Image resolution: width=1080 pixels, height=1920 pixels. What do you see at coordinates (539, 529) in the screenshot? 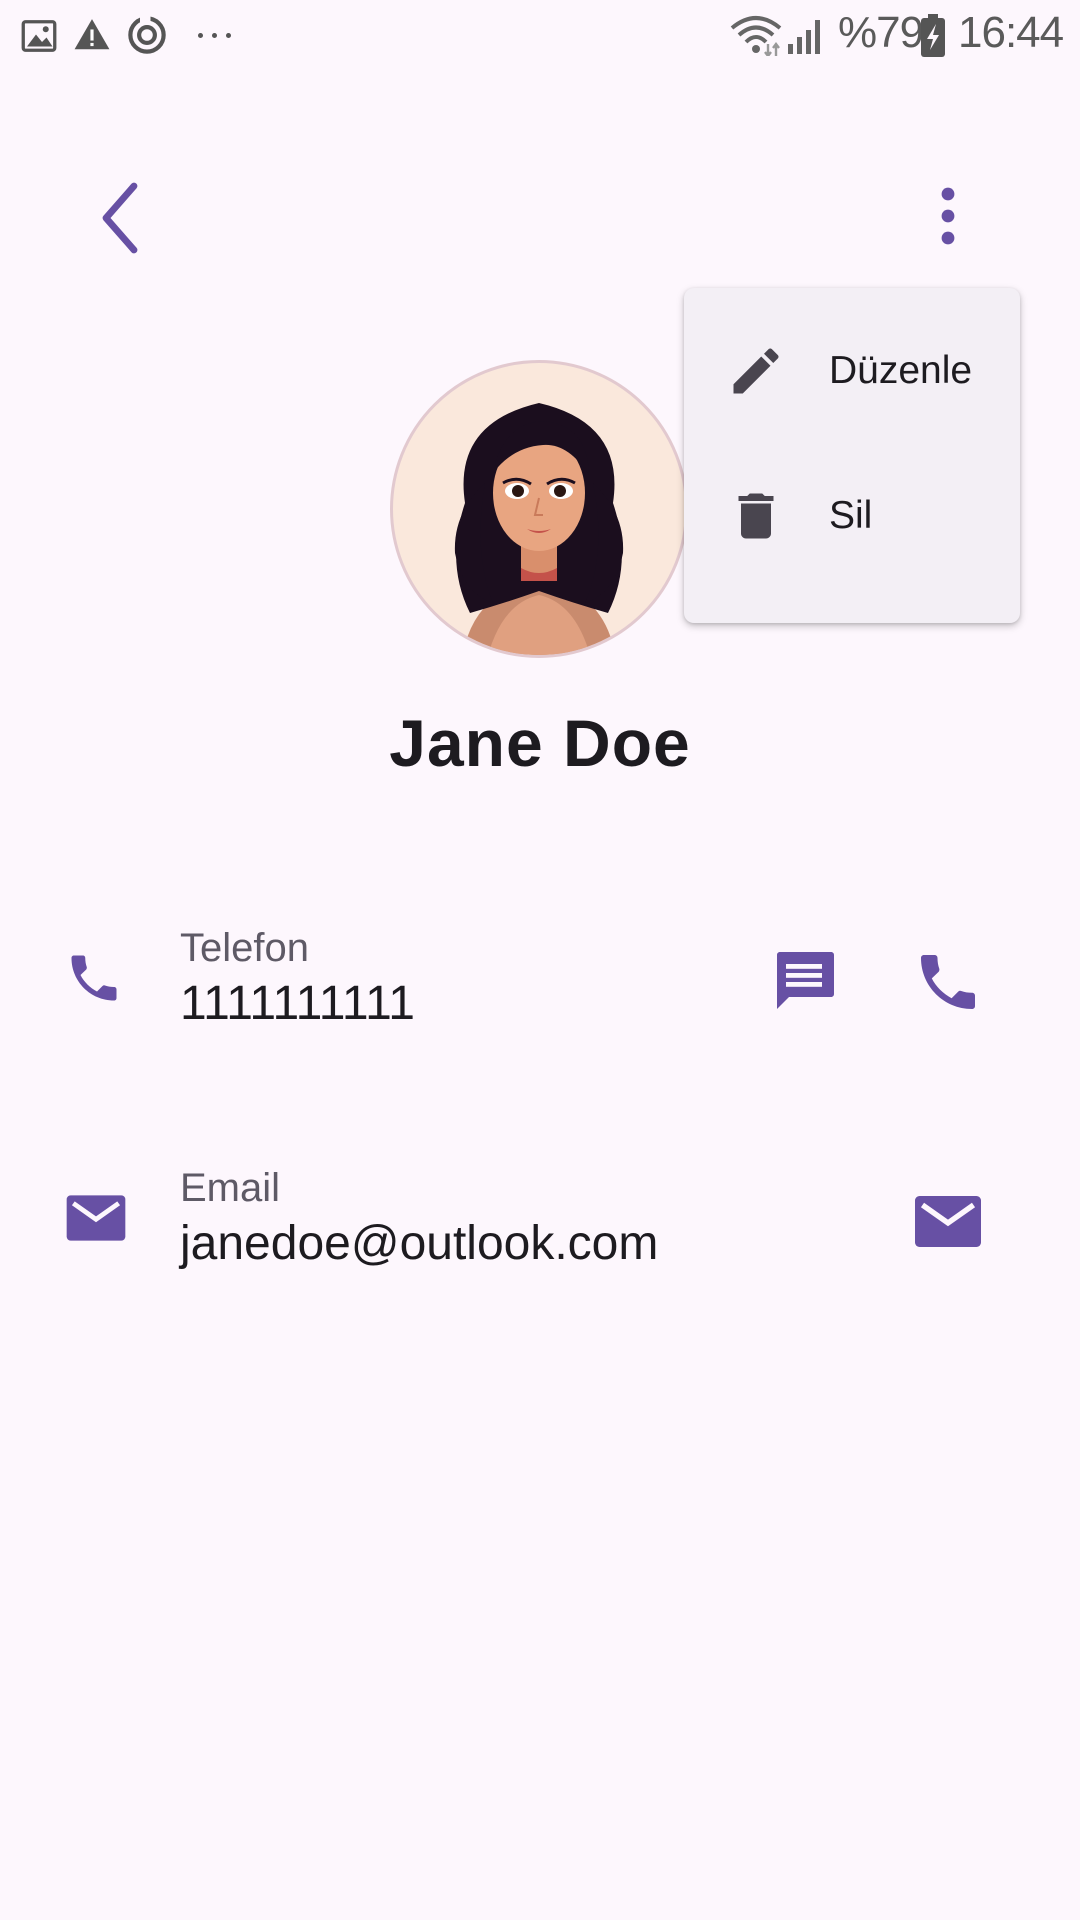
I see `avatar-illustration` at bounding box center [539, 529].